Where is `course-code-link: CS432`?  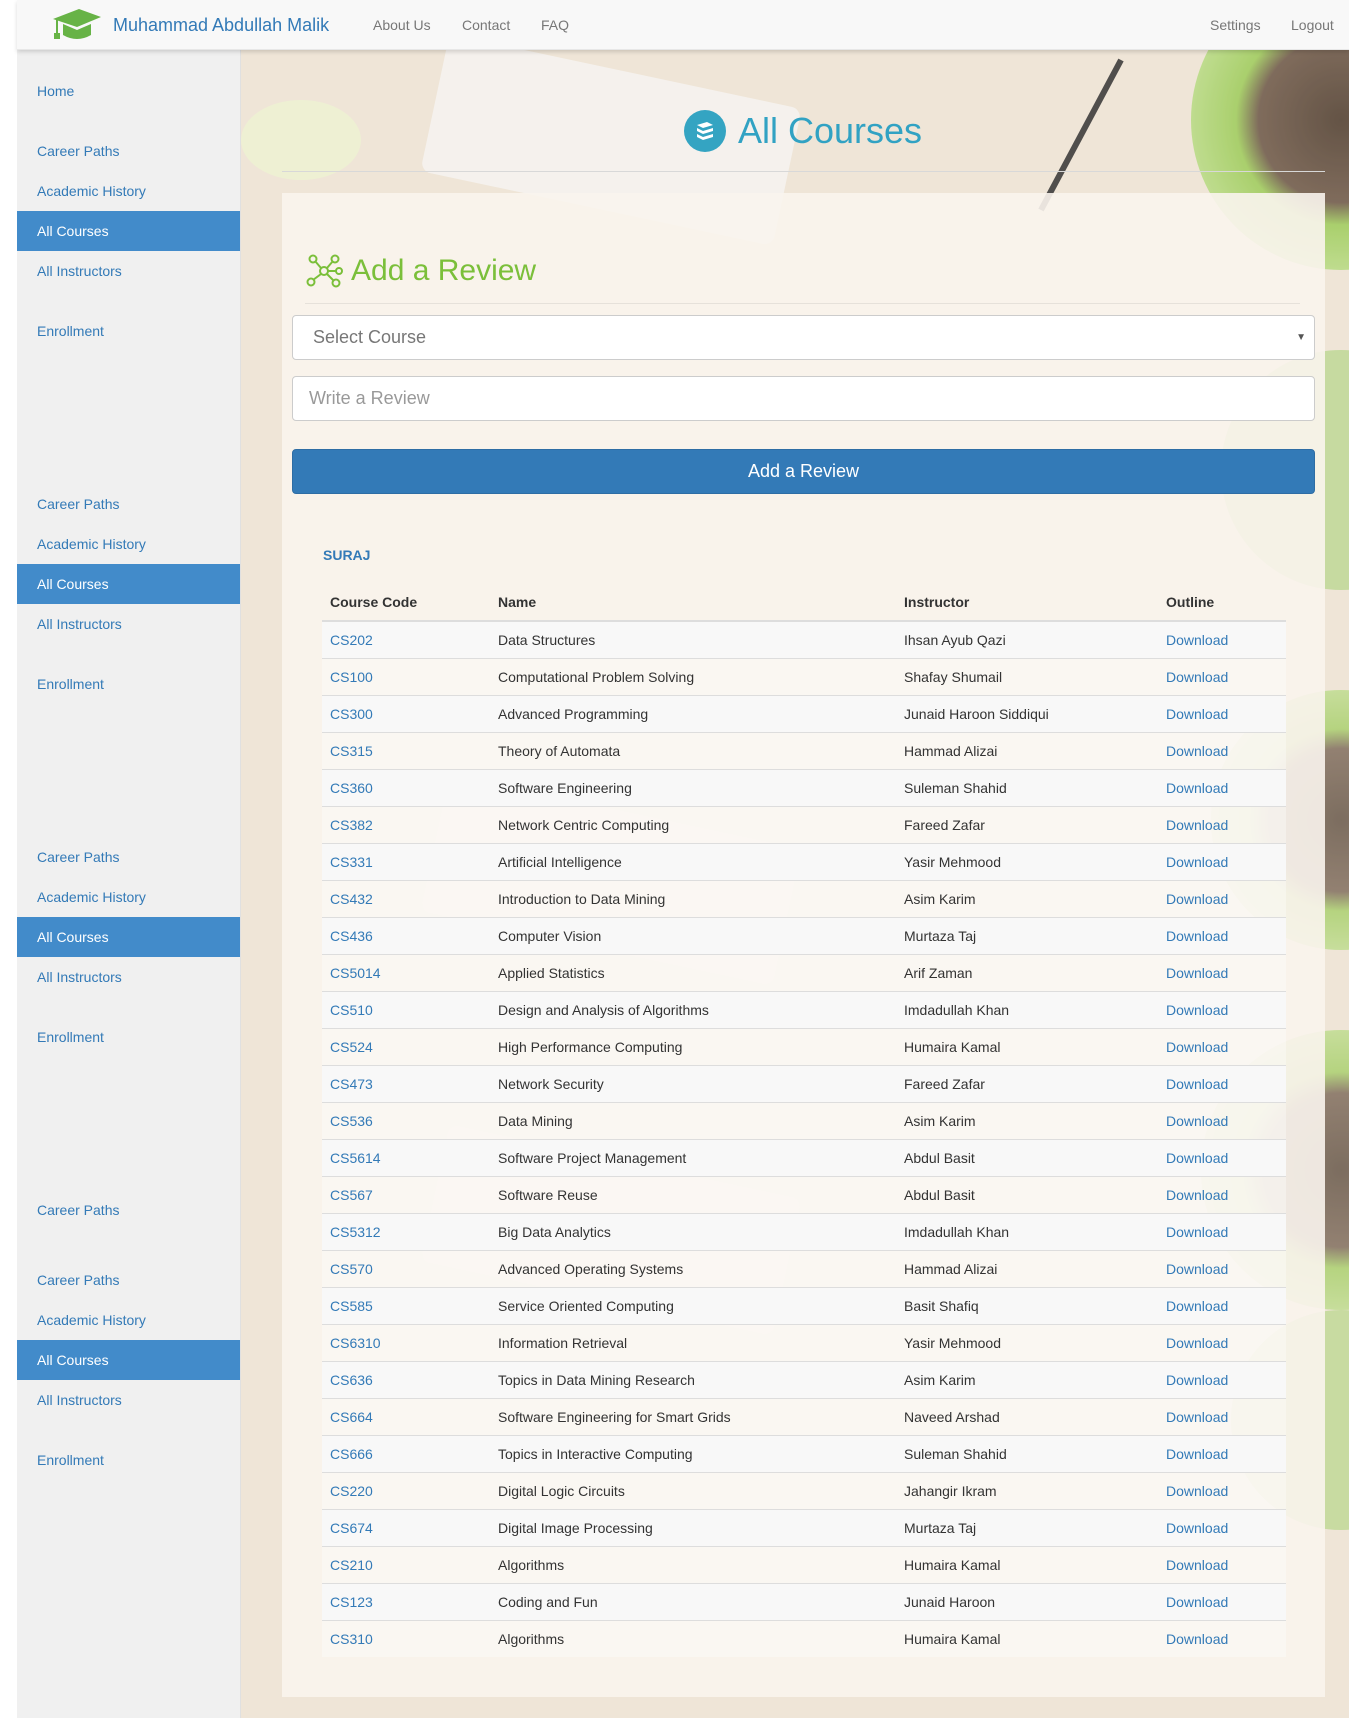 course-code-link: CS432 is located at coordinates (406, 898).